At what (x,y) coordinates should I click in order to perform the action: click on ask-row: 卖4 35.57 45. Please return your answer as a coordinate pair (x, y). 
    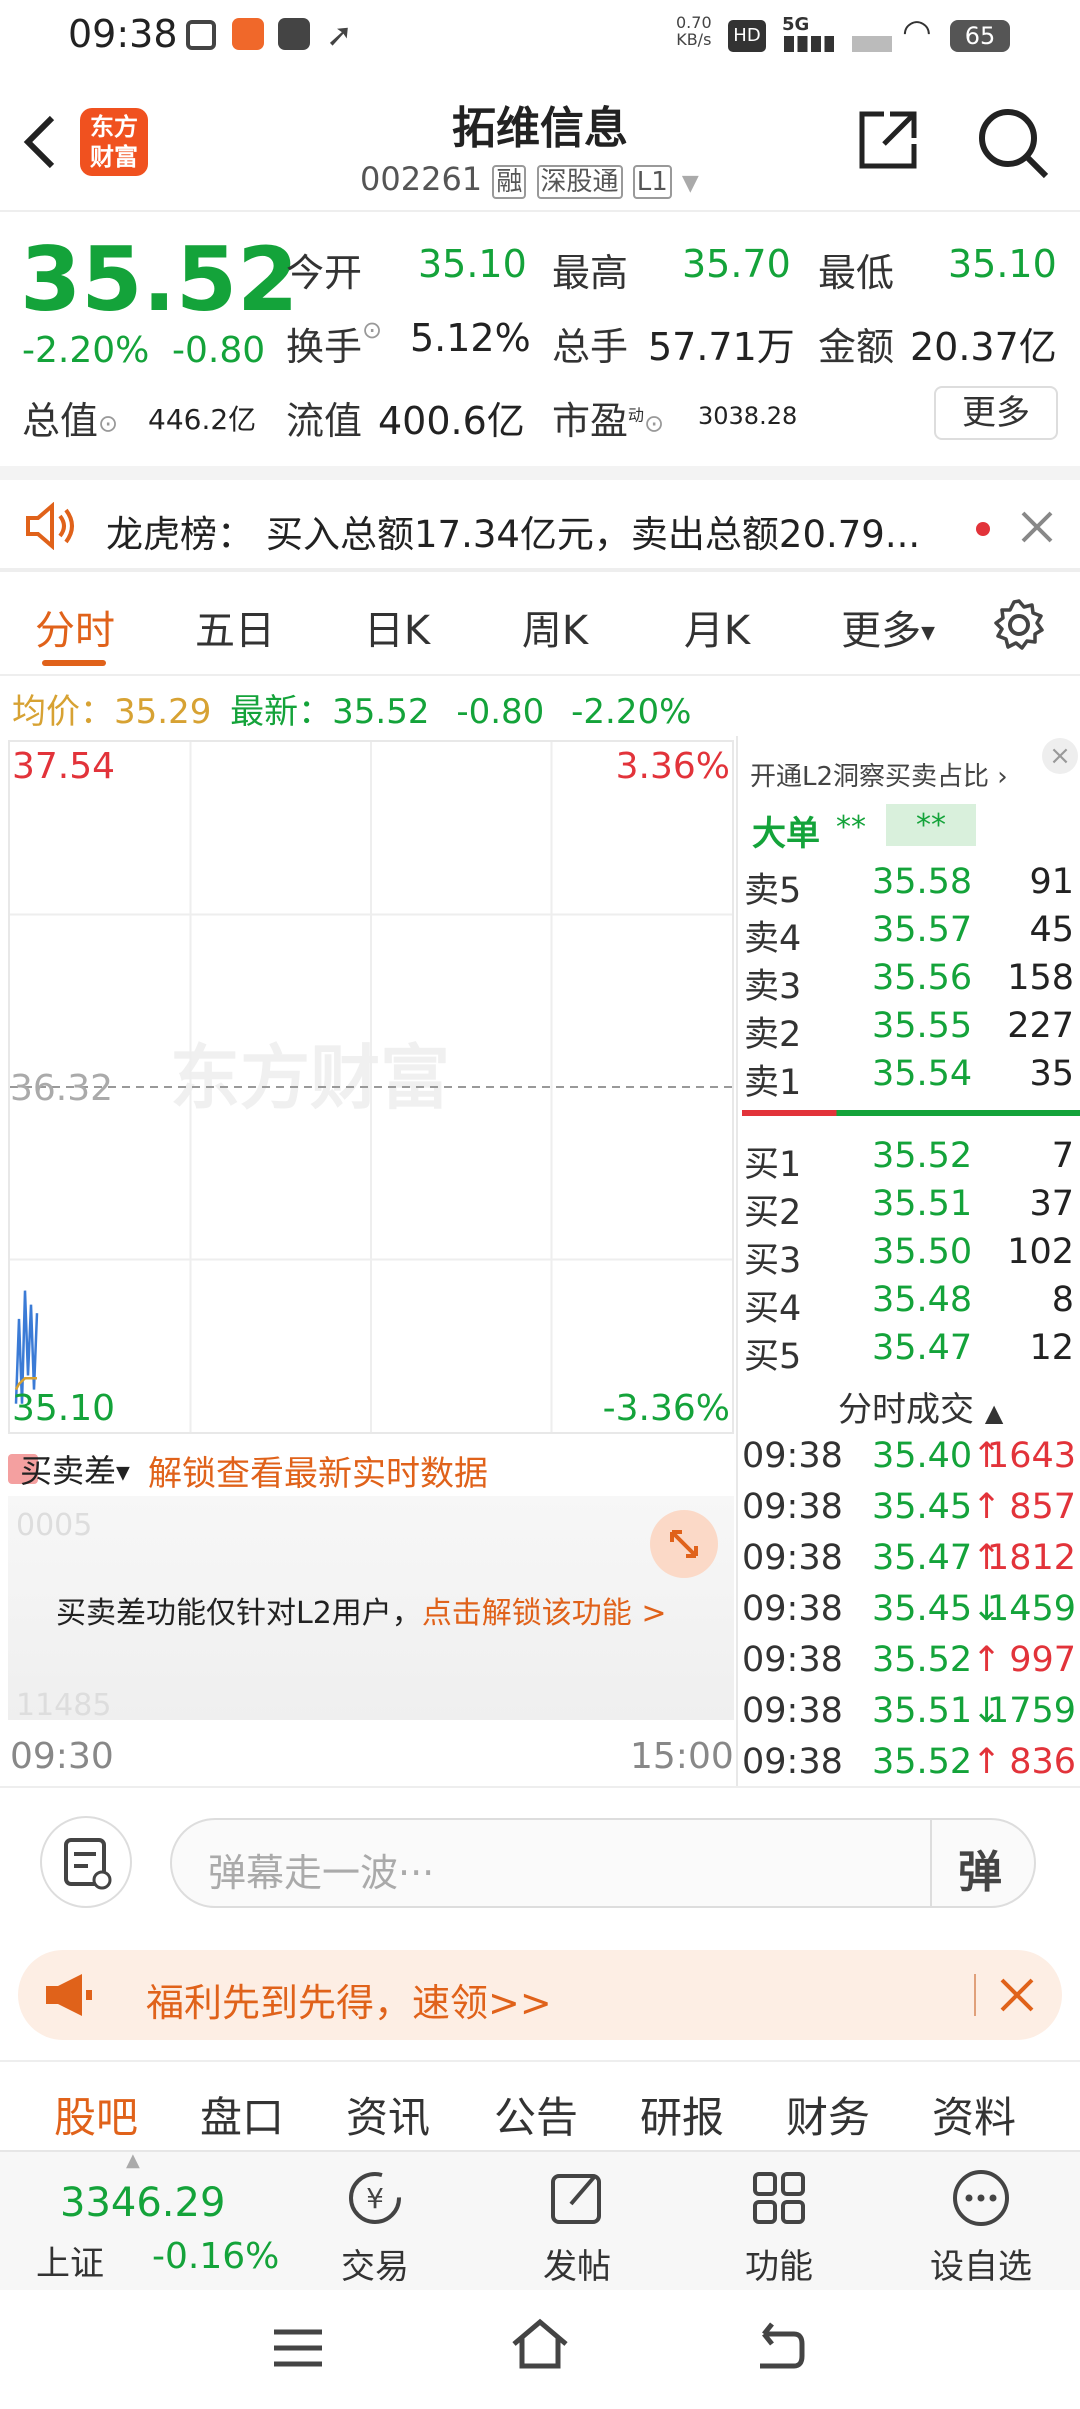
    Looking at the image, I should click on (911, 934).